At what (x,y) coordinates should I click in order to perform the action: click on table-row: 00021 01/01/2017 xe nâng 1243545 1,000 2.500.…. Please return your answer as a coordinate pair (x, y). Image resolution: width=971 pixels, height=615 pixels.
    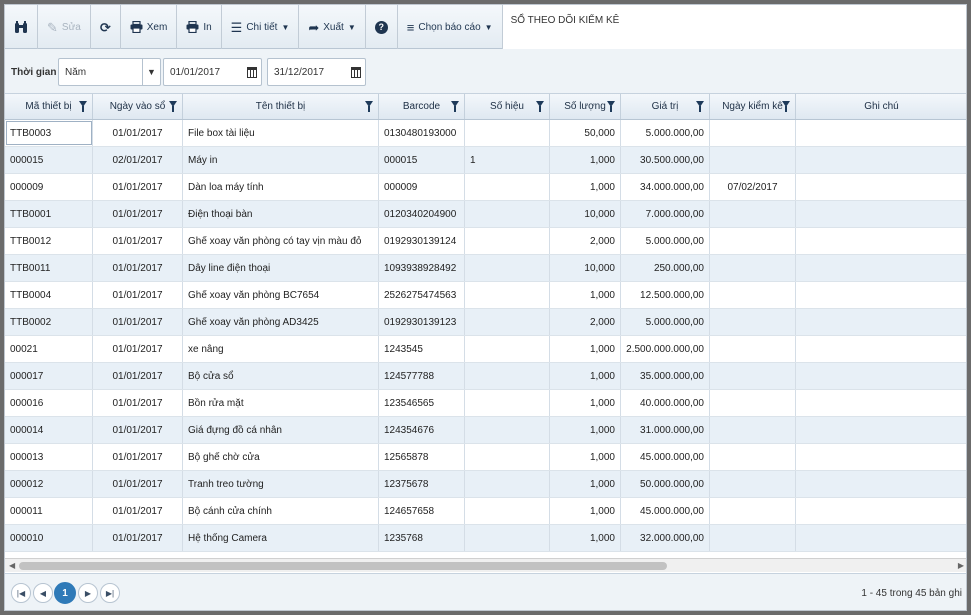
    Looking at the image, I should click on (485, 349).